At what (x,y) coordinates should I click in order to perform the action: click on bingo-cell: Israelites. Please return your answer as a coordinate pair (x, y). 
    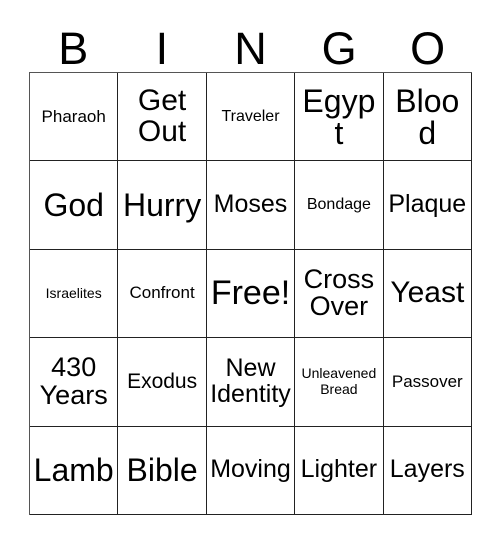
    Looking at the image, I should click on (74, 294).